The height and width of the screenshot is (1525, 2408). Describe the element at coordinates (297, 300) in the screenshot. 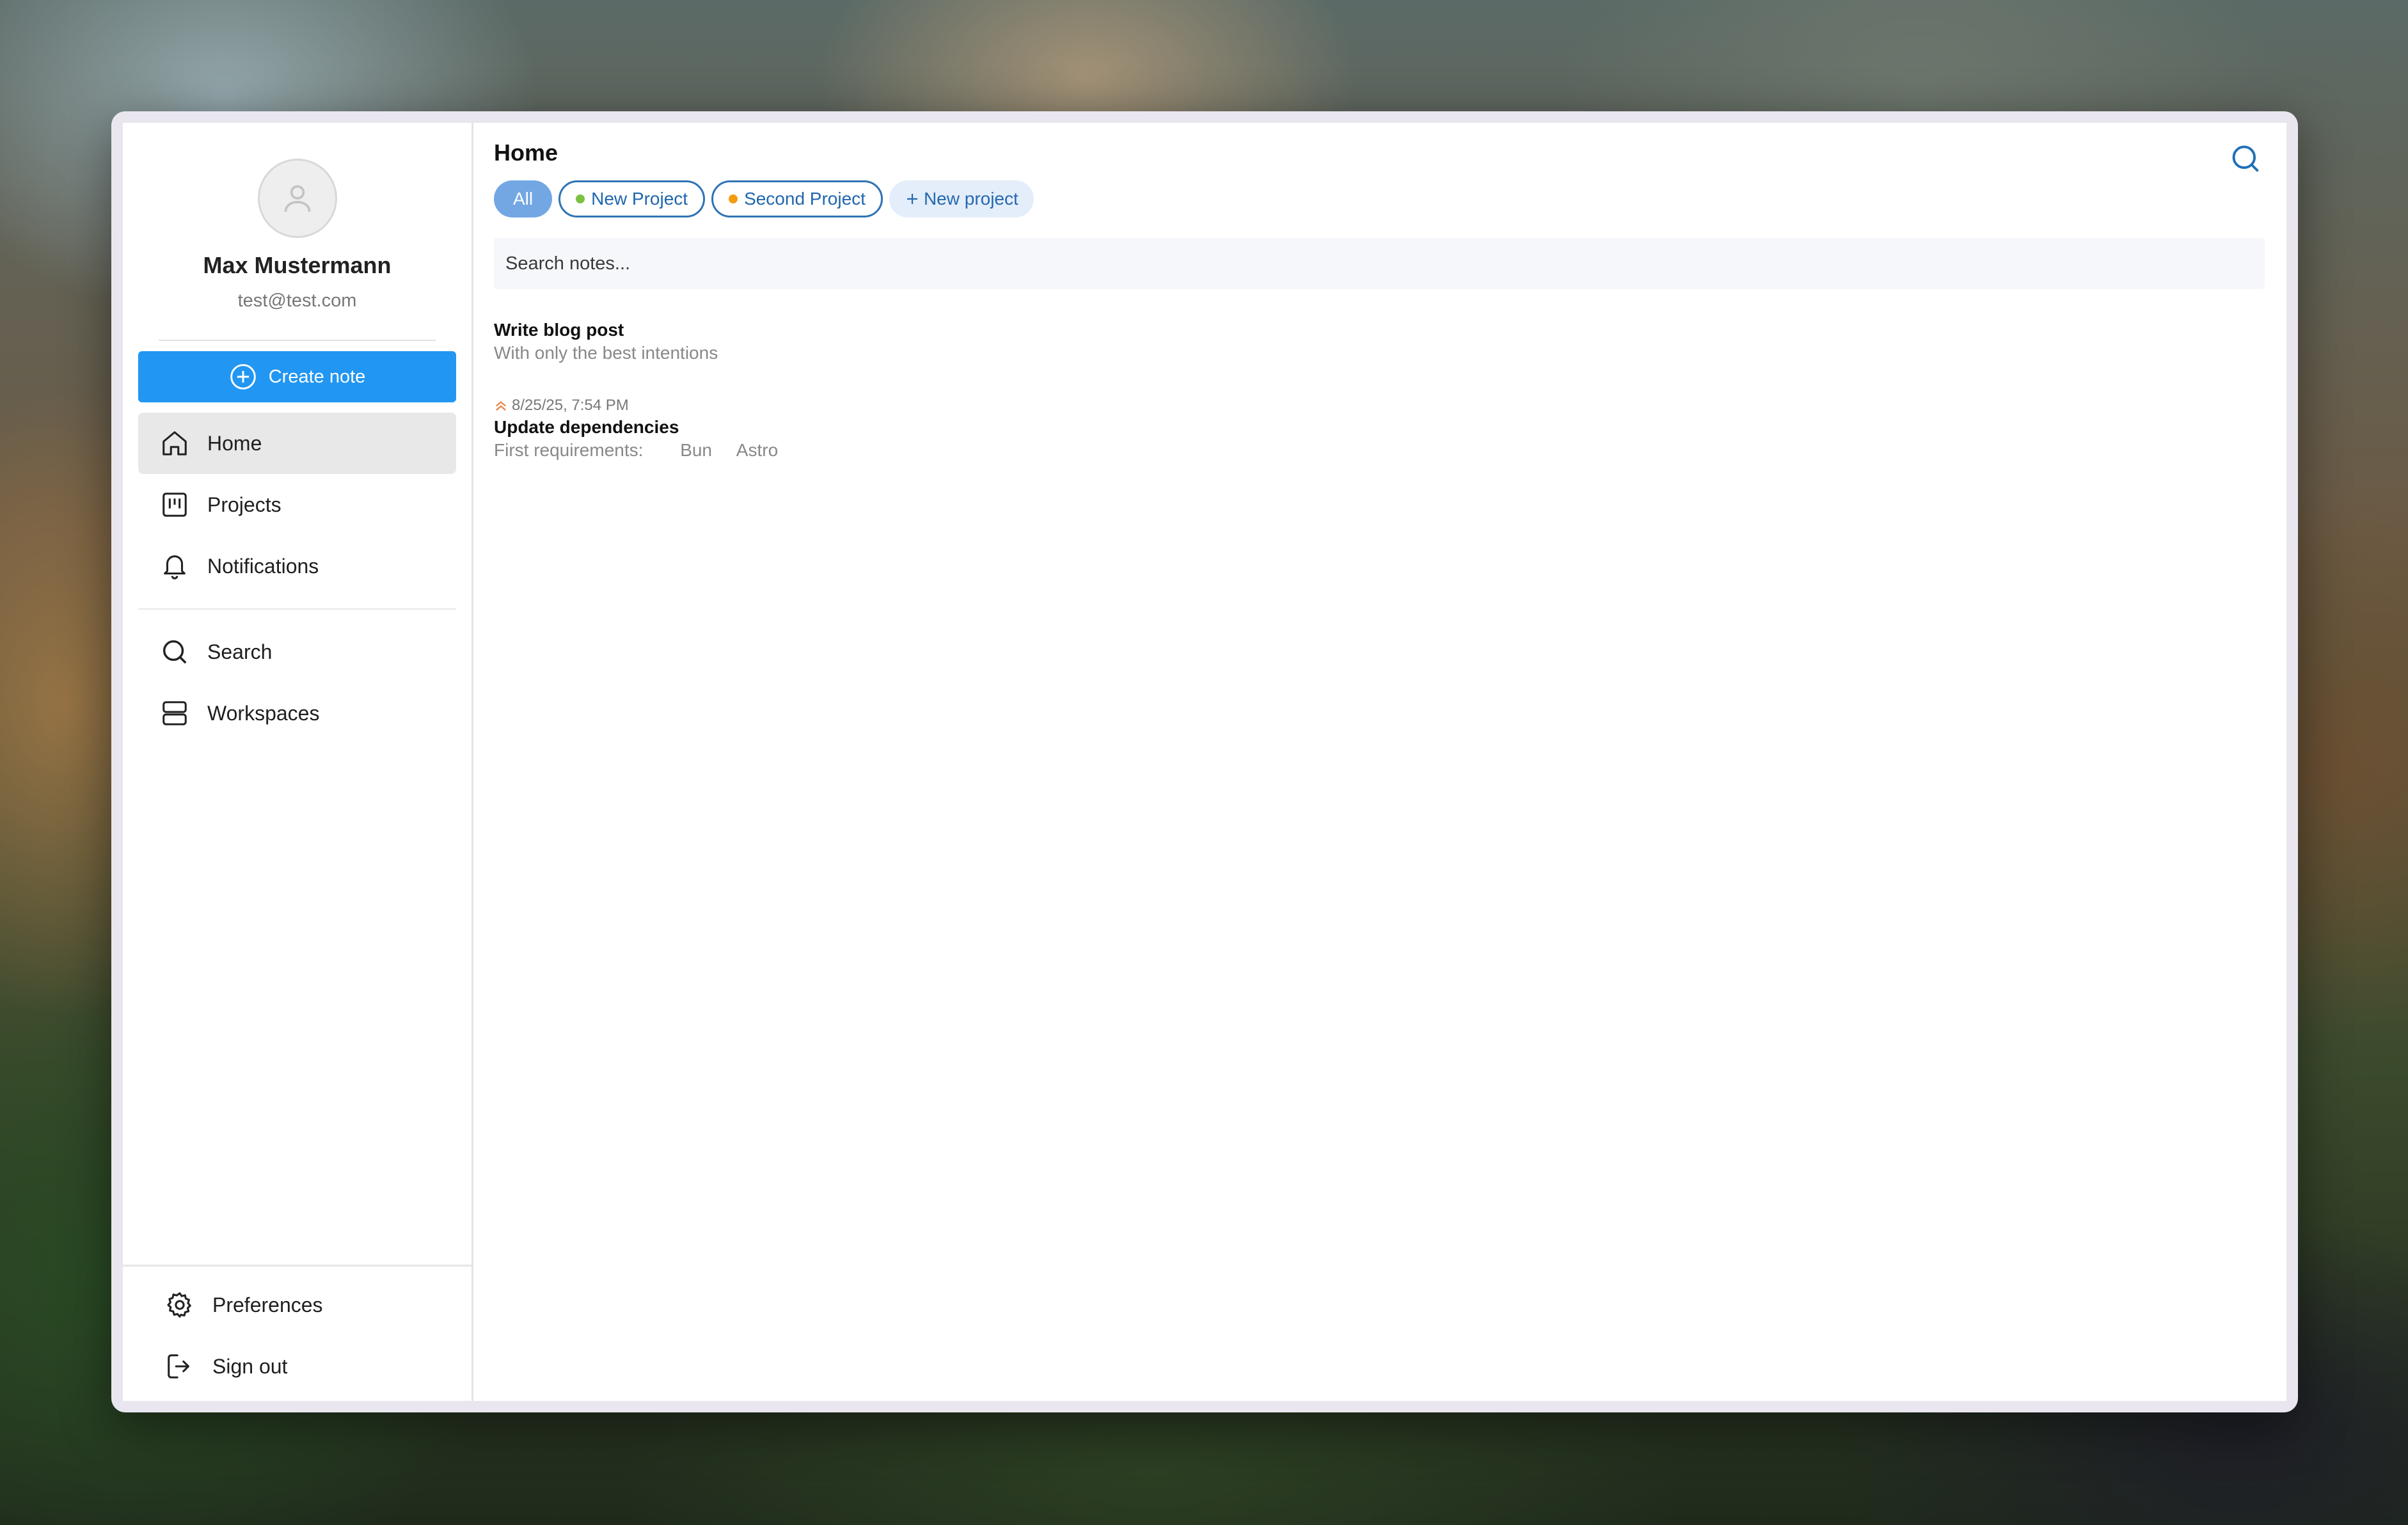

I see `profile-email: test@test.com` at that location.